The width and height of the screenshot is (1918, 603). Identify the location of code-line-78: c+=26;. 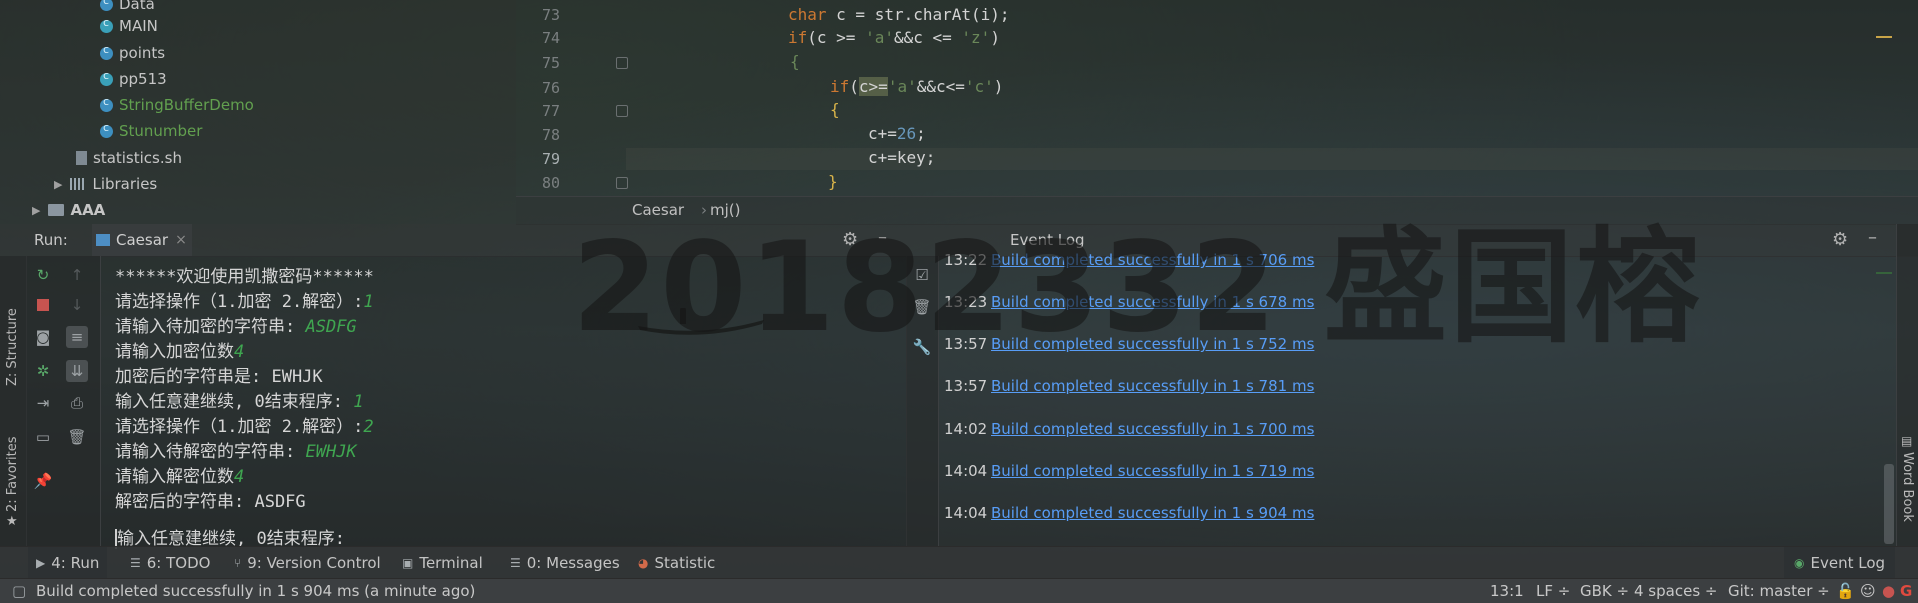
(897, 133).